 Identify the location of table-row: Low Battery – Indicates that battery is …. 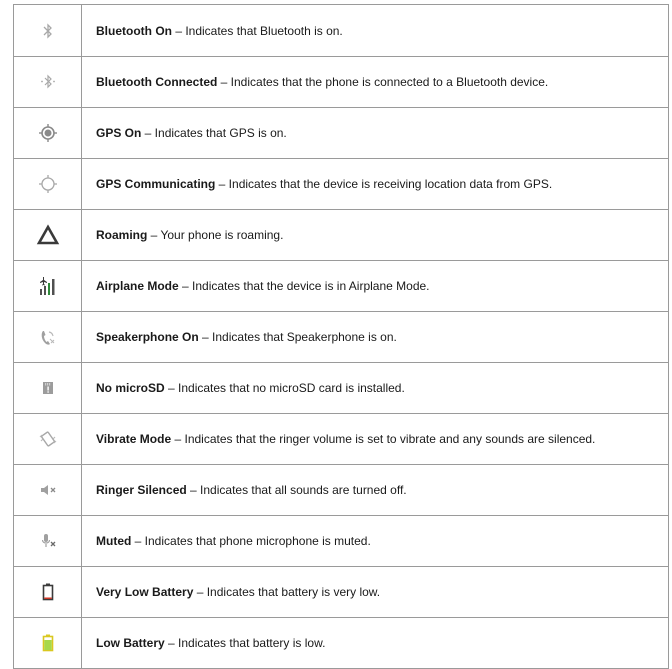
(341, 643).